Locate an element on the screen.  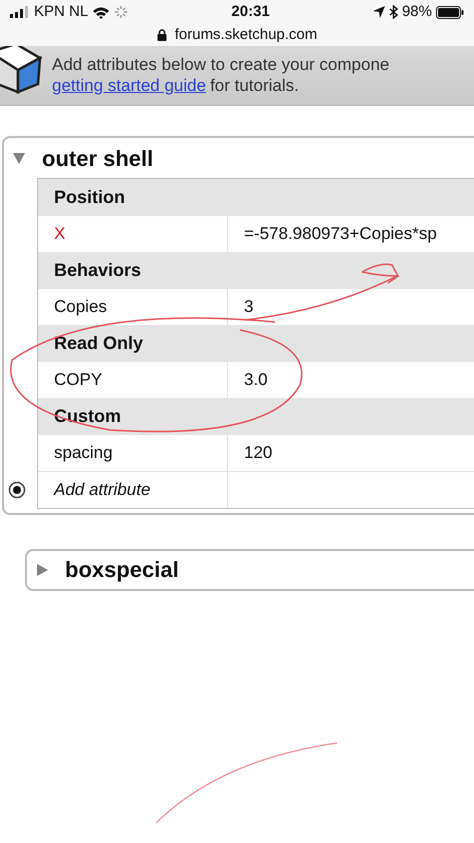
bluetooth-icon is located at coordinates (393, 12).